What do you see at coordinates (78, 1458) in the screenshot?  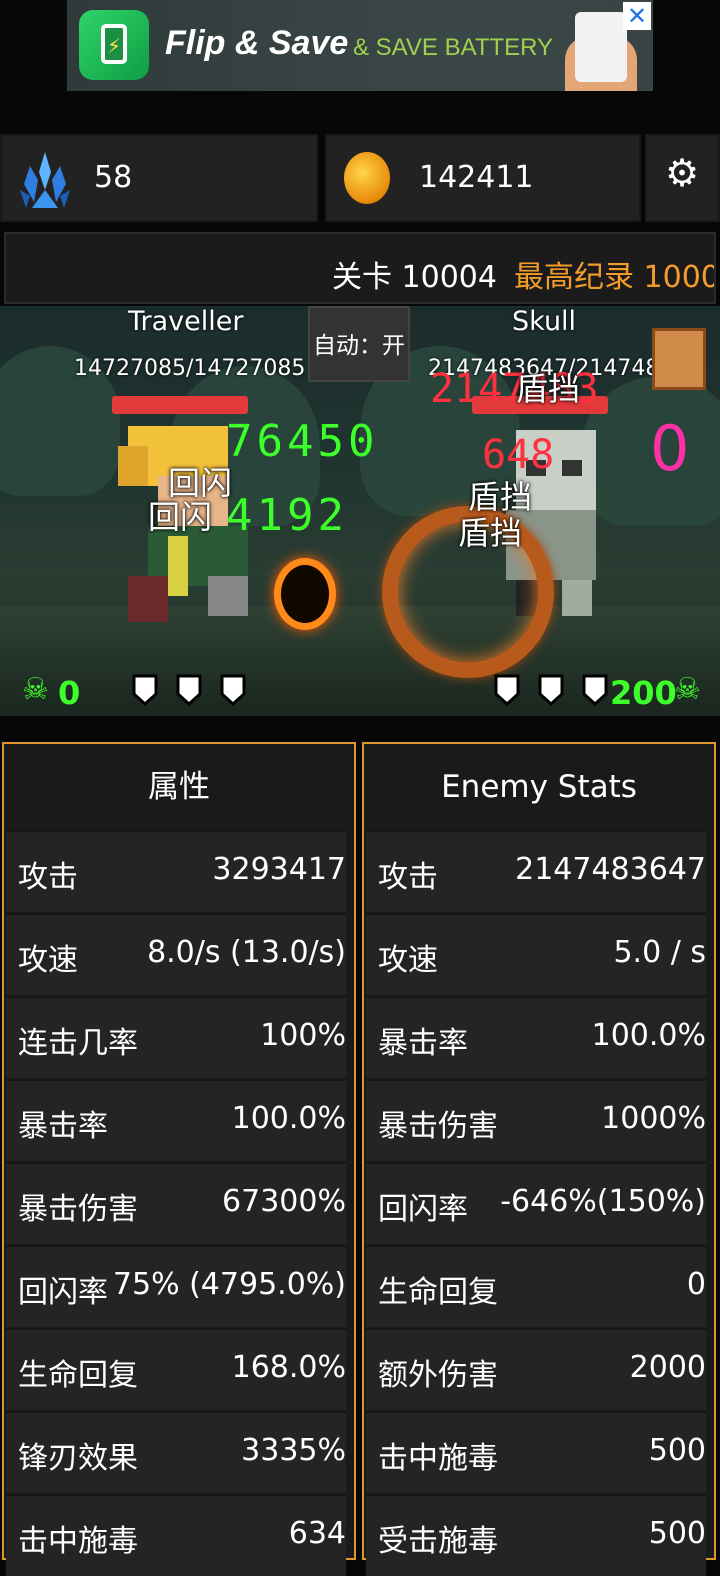 I see `stat-label: 锋刃效果` at bounding box center [78, 1458].